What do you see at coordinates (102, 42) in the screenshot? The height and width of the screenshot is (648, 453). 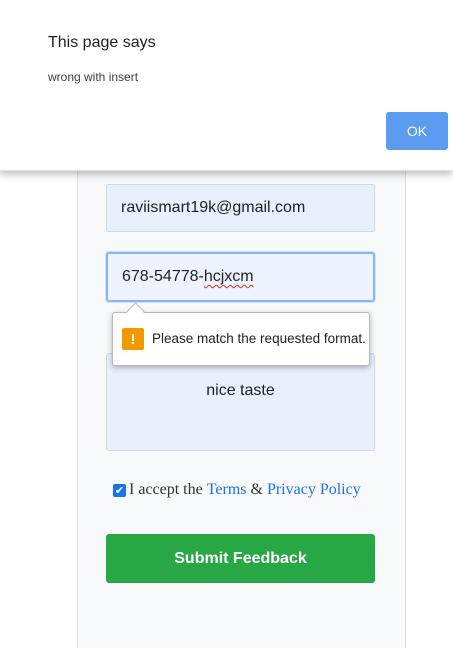 I see `dialog-title: This page says` at bounding box center [102, 42].